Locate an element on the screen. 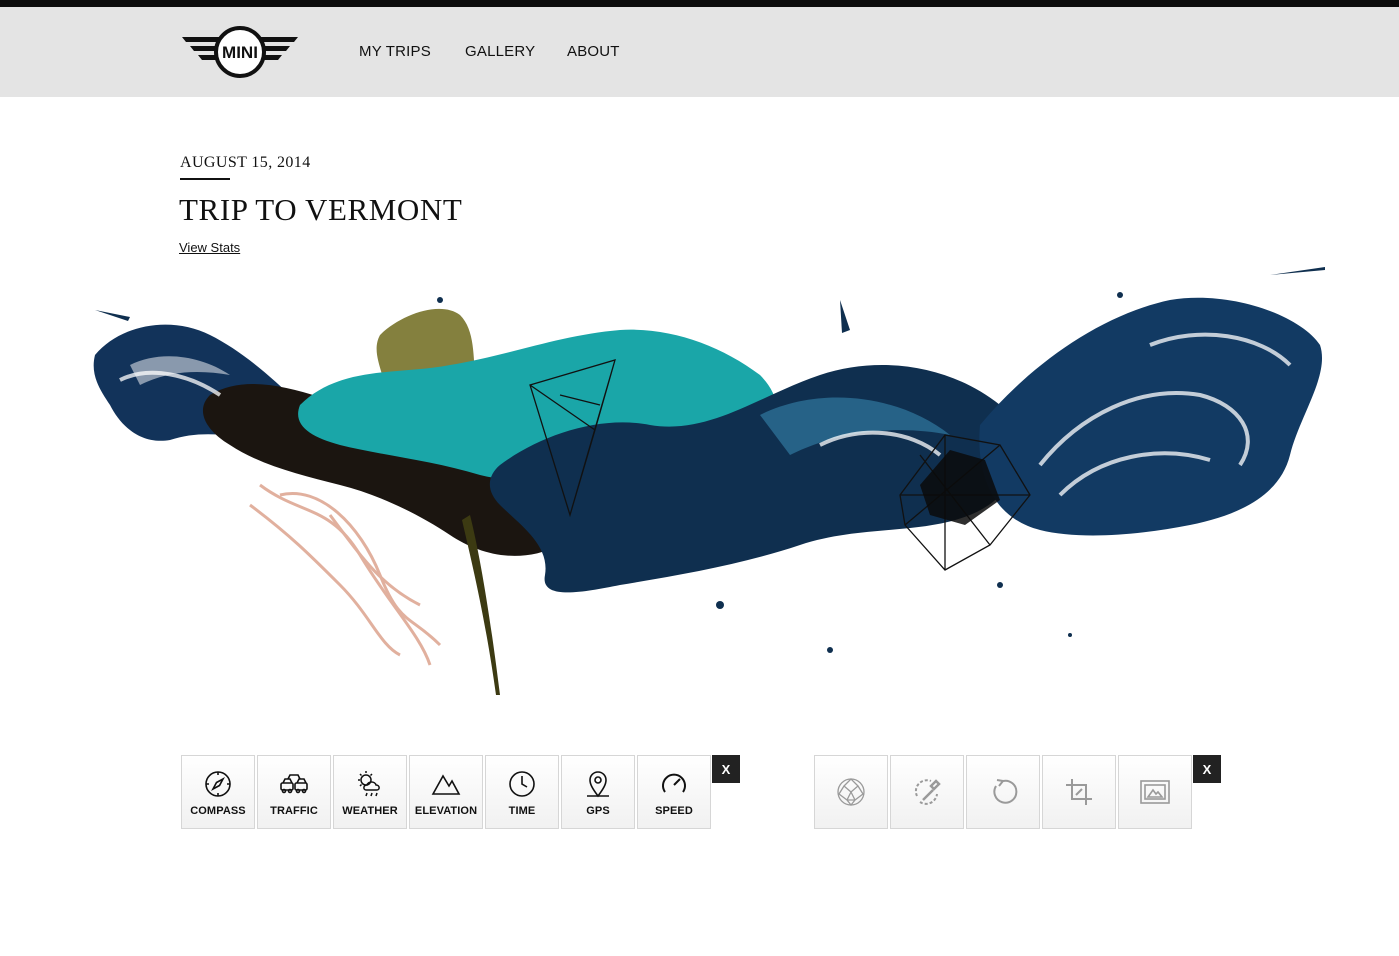  time-button: TIME is located at coordinates (522, 792).